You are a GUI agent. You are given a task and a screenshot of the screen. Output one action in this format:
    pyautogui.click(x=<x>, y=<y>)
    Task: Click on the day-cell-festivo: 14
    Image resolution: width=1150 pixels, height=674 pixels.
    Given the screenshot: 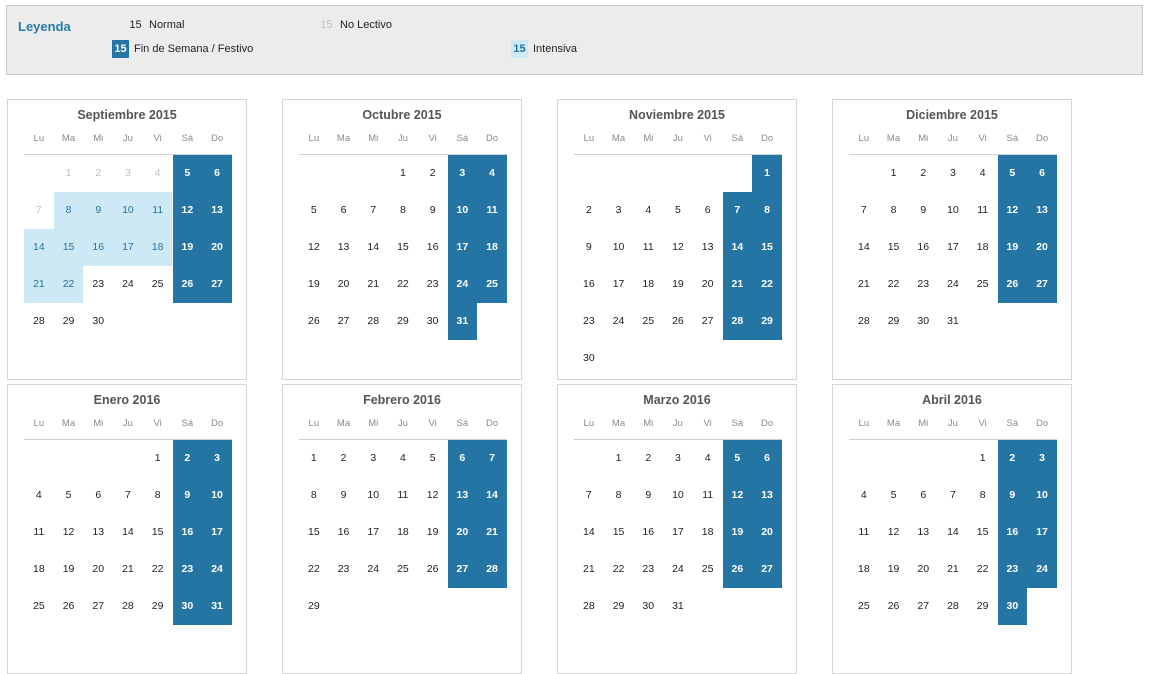 What is the action you would take?
    pyautogui.click(x=737, y=247)
    